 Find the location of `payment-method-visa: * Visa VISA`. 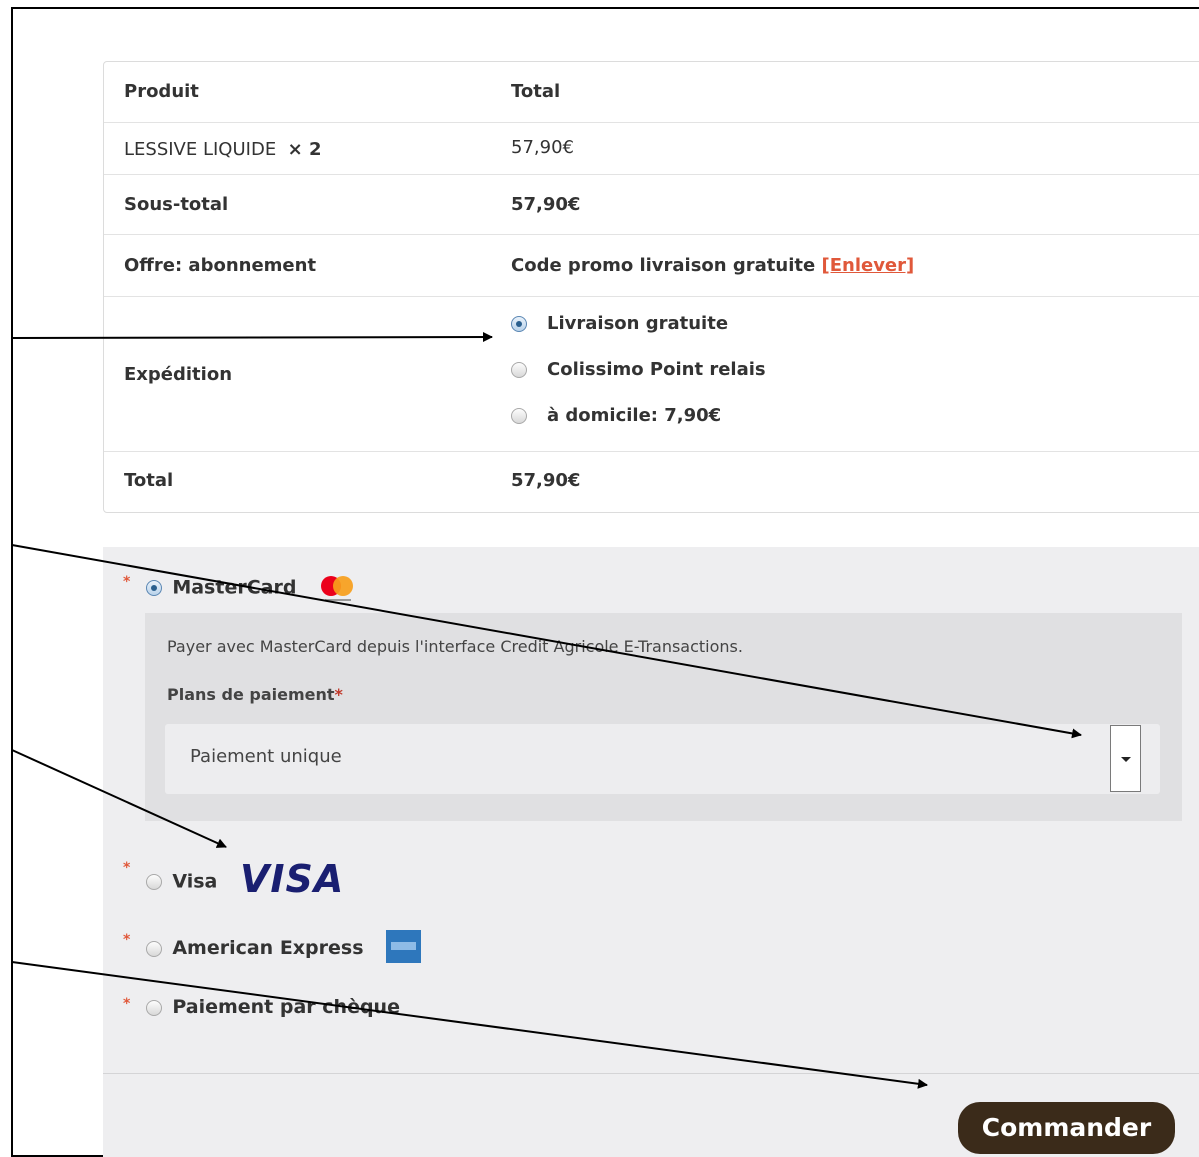

payment-method-visa: * Visa VISA is located at coordinates (234, 880).